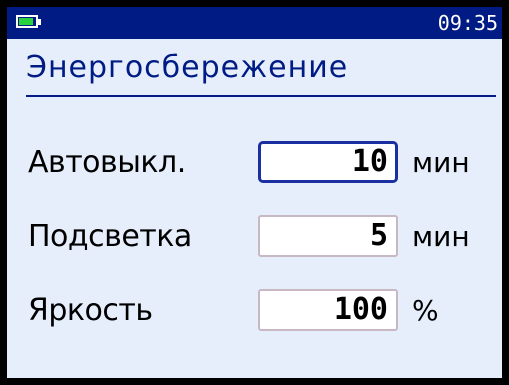  I want to click on setting-value: 10, so click(369, 161).